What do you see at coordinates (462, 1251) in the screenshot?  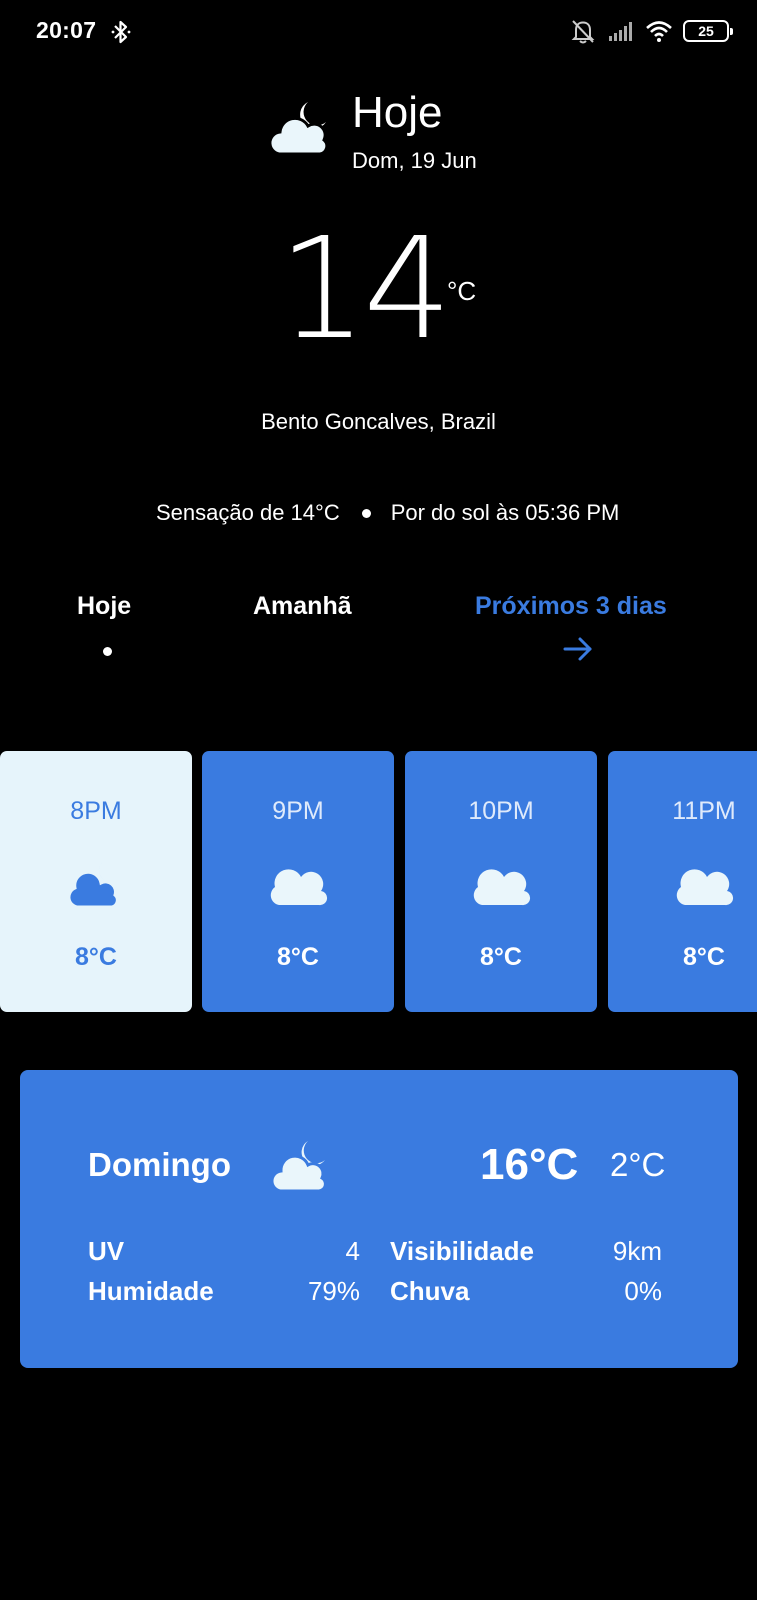 I see `visibility-label: Visibilidade` at bounding box center [462, 1251].